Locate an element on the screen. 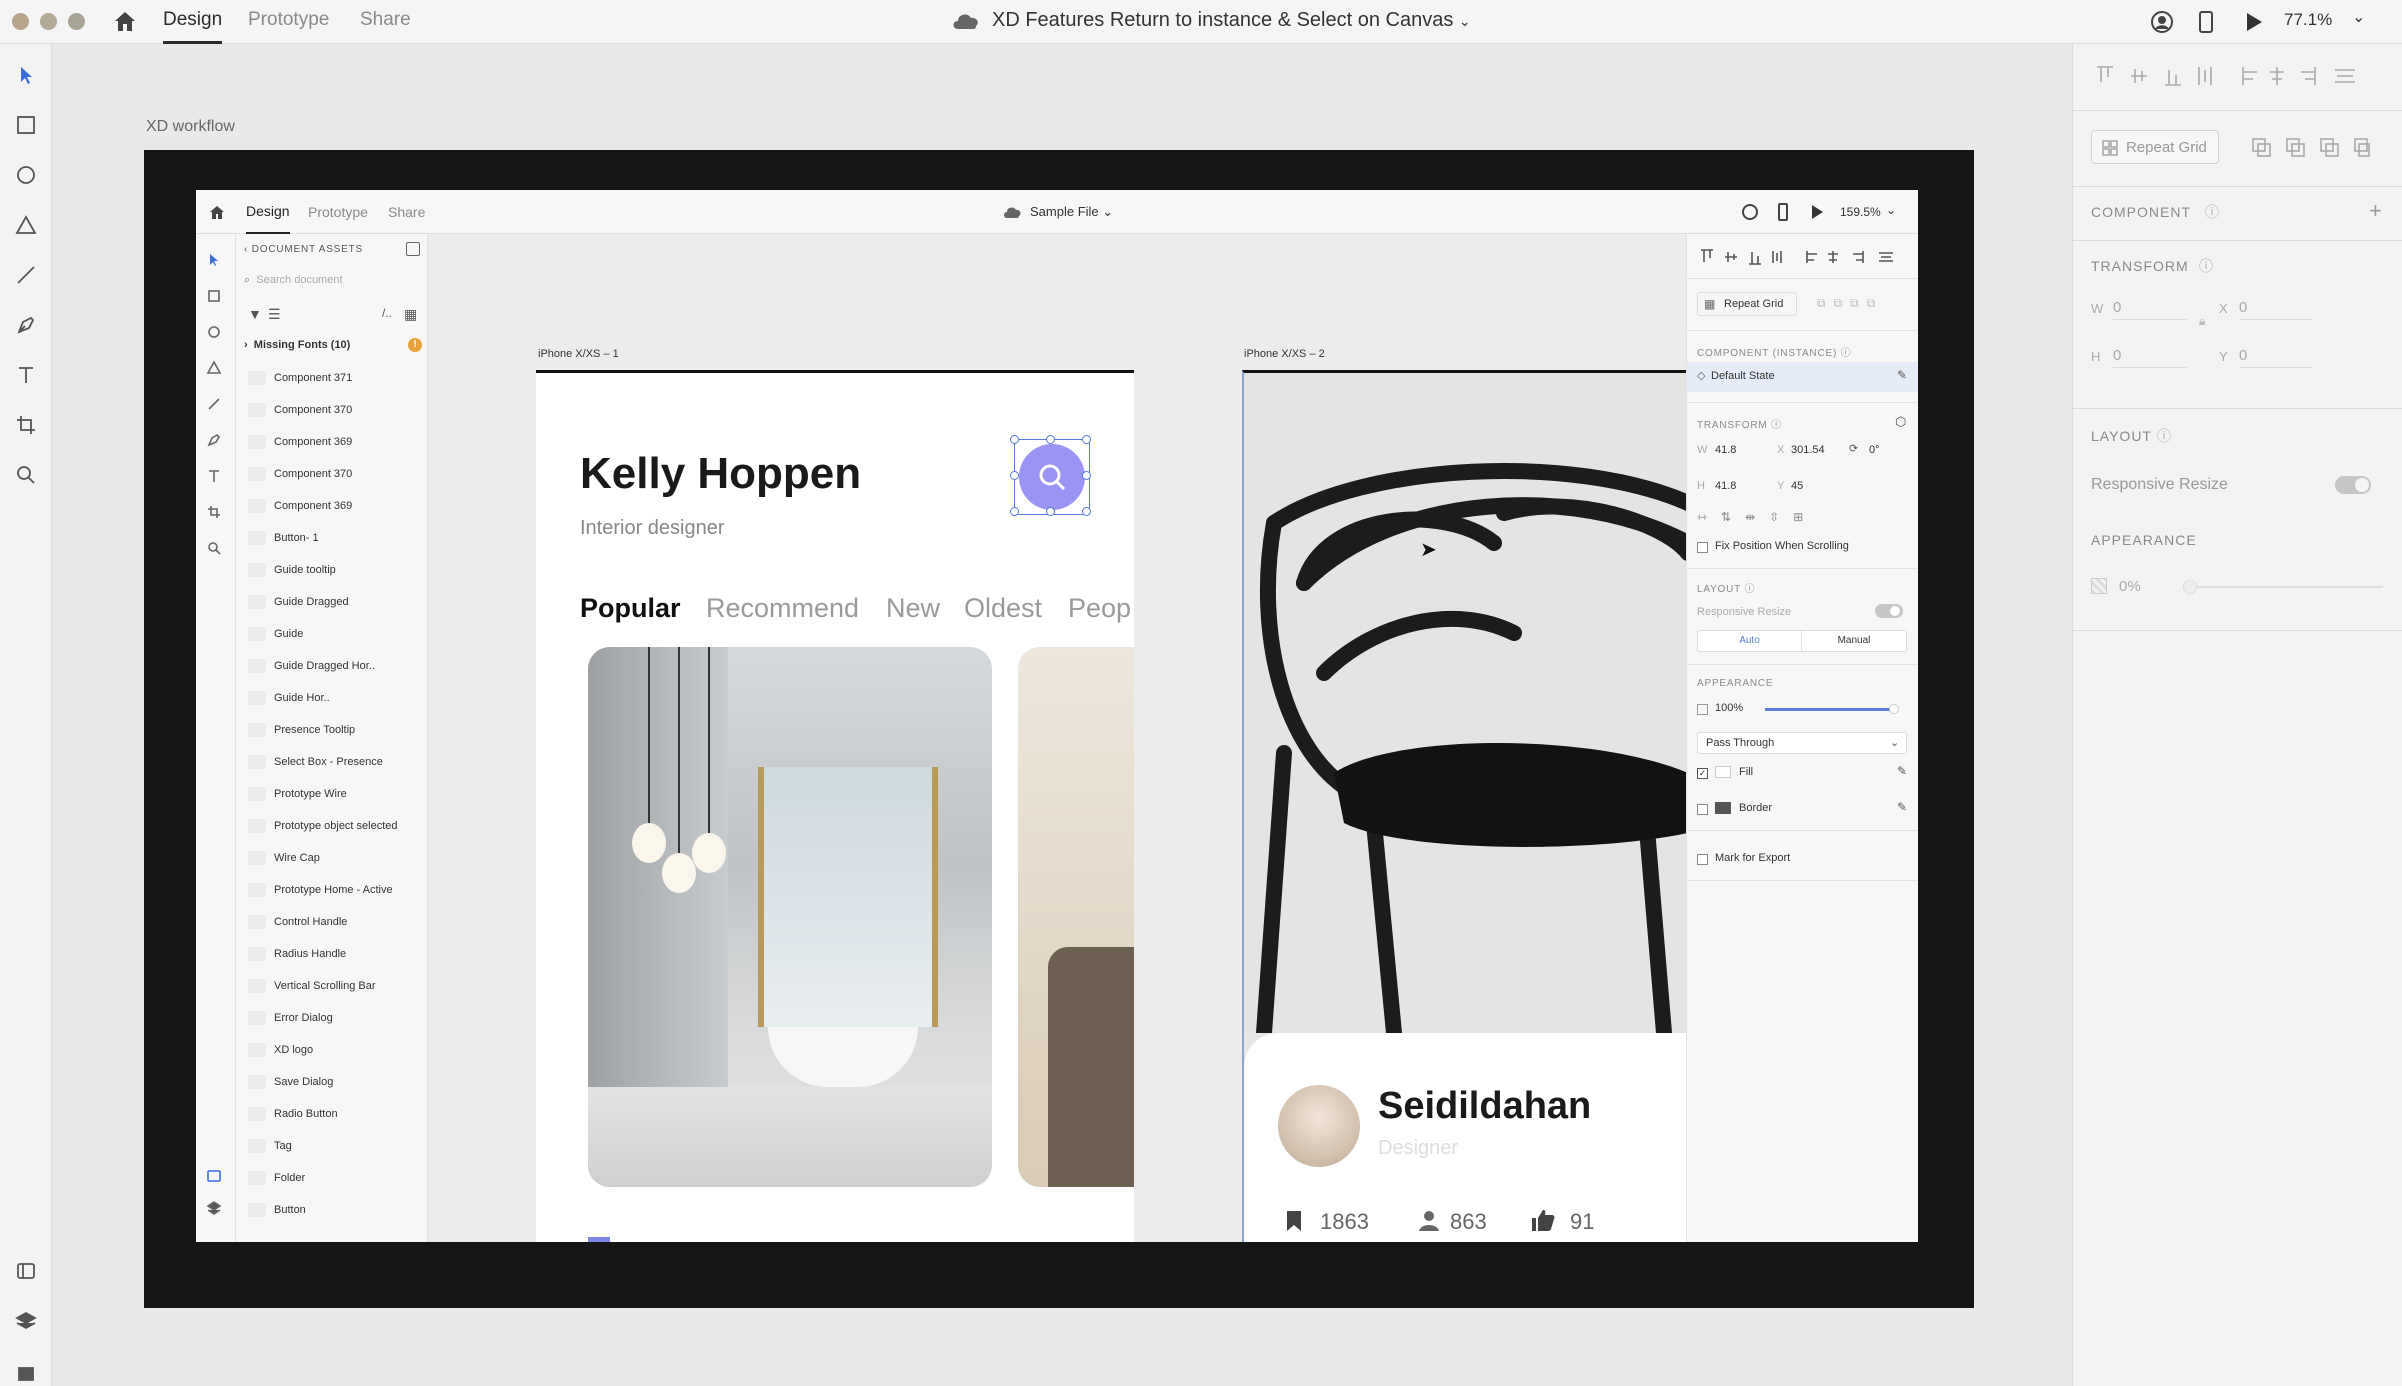 This screenshot has width=2402, height=1386. lock-aspect-icon: 🔒︎ is located at coordinates (2202, 321).